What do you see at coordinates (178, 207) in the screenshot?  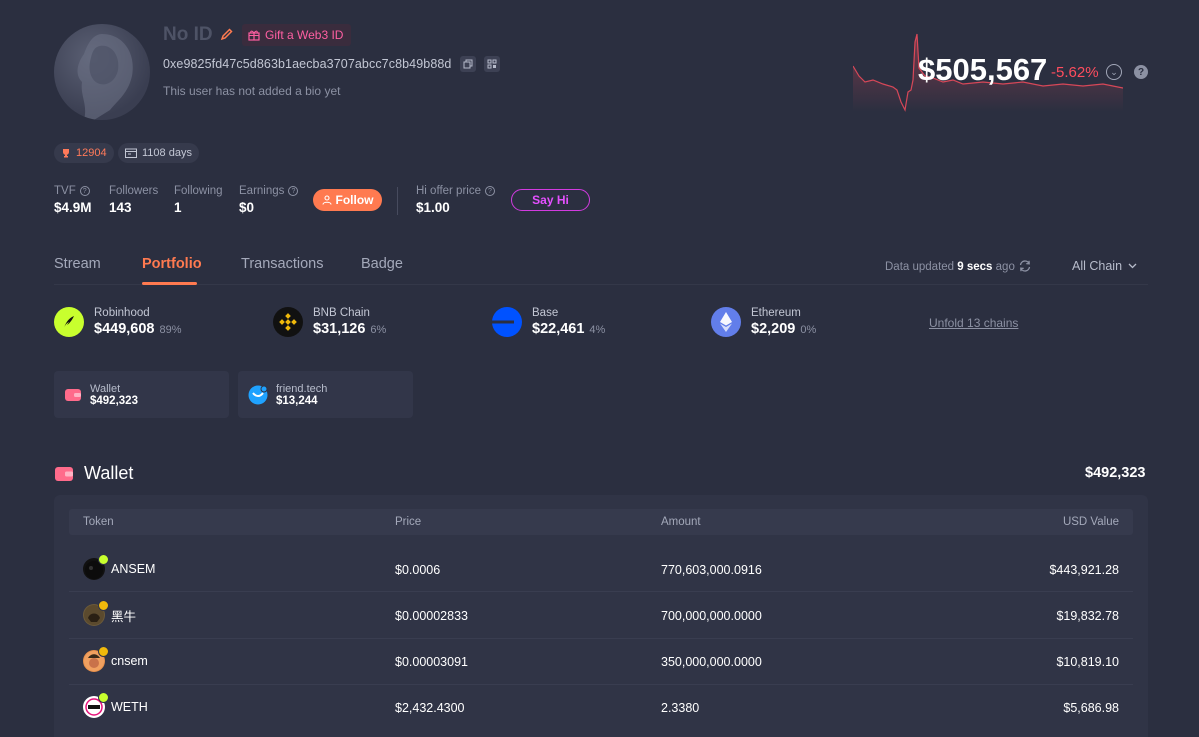 I see `following-value: 1` at bounding box center [178, 207].